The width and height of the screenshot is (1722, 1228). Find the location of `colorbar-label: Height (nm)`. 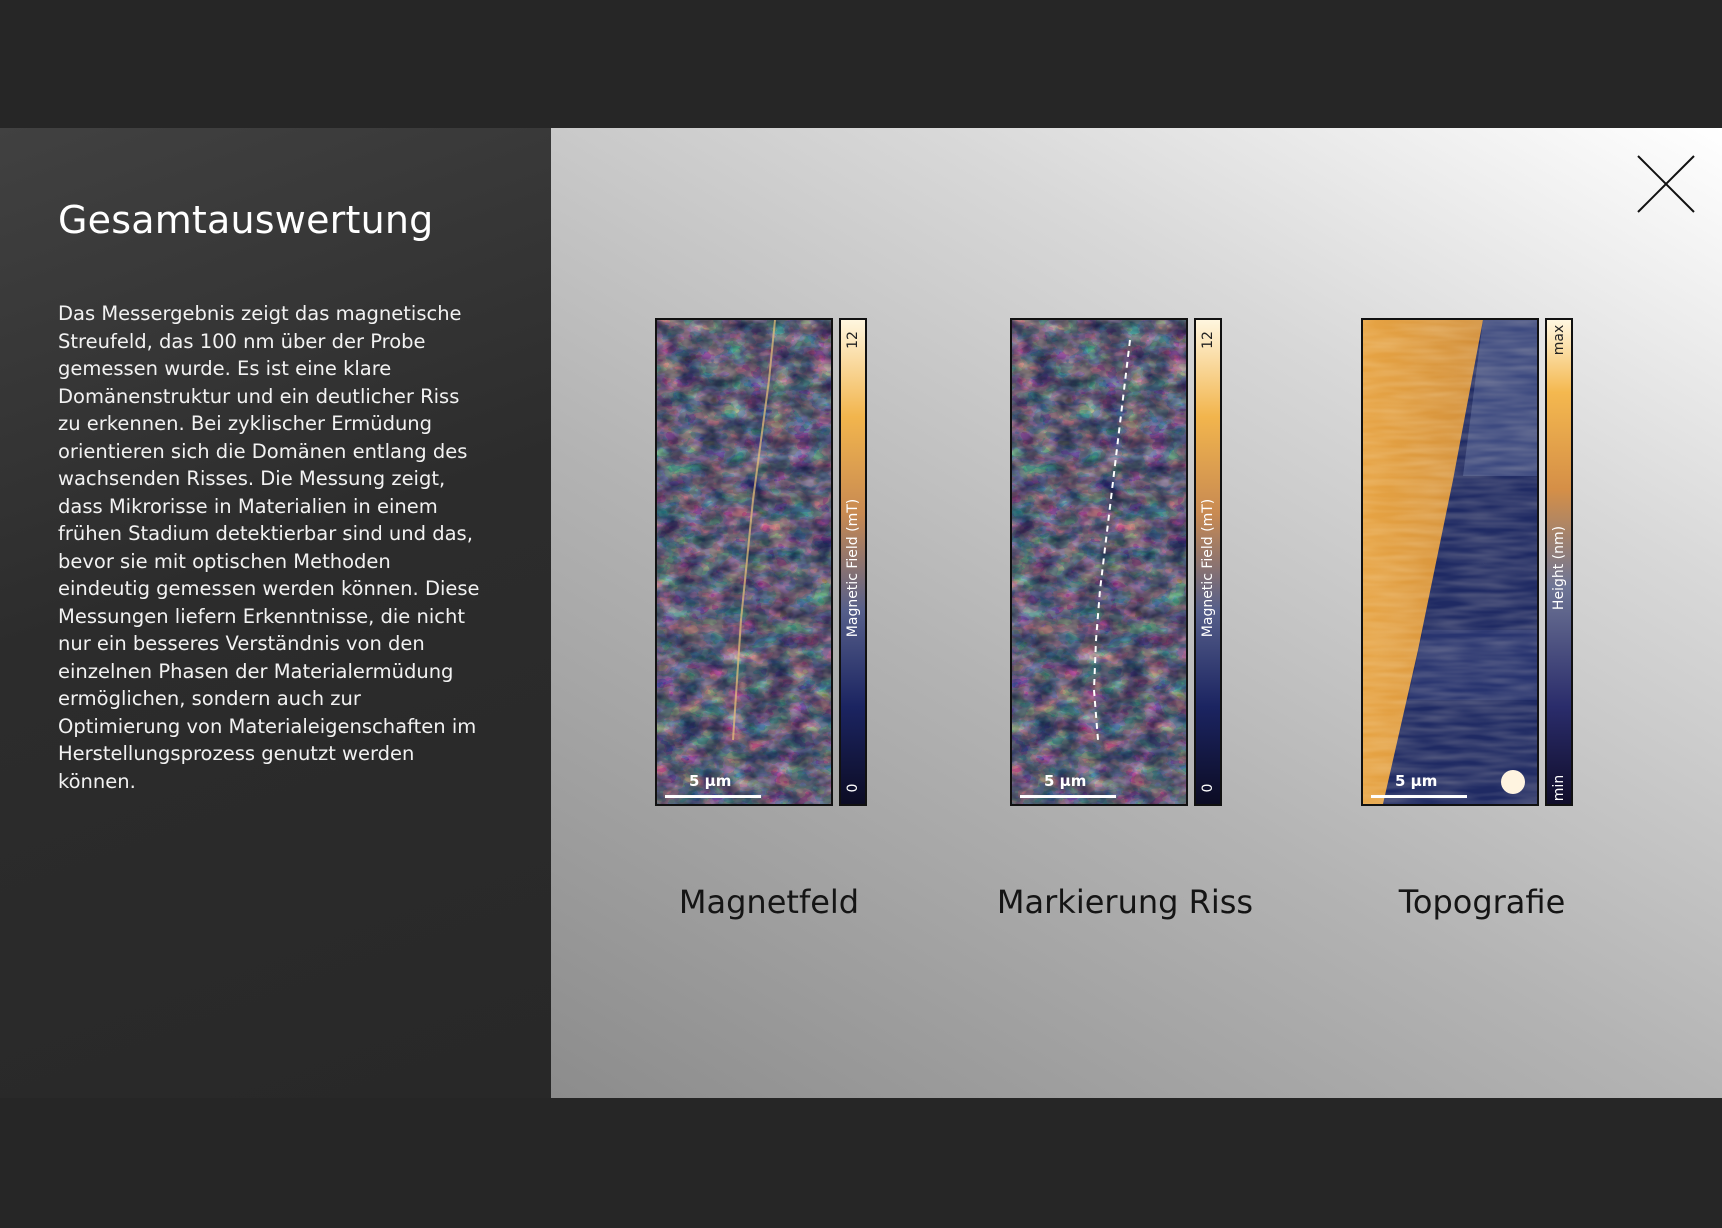

colorbar-label: Height (nm) is located at coordinates (1559, 568).